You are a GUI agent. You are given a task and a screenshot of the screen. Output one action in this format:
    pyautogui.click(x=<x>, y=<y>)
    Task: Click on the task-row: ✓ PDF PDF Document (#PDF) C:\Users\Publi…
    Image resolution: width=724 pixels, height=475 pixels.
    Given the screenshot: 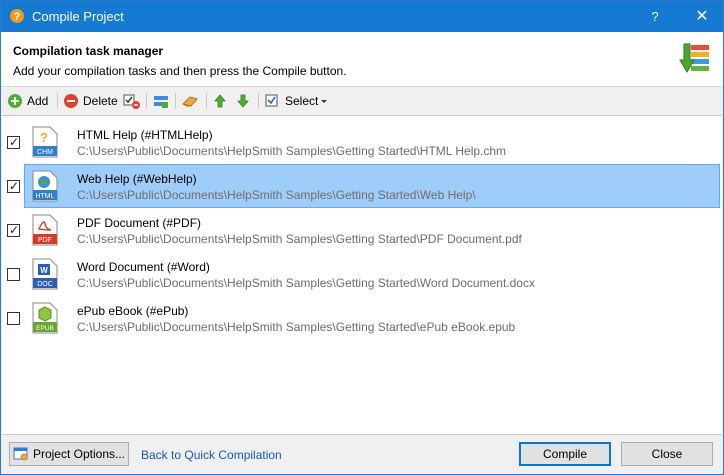 What is the action you would take?
    pyautogui.click(x=362, y=230)
    